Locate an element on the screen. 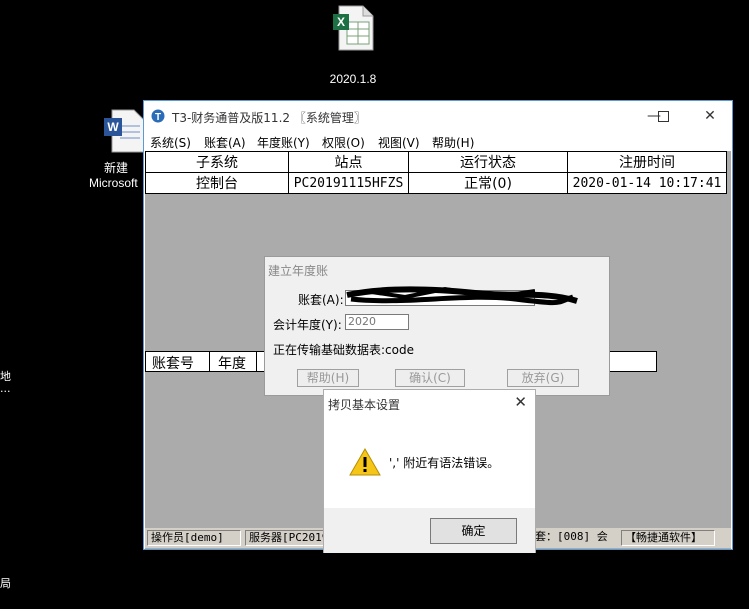 The image size is (749, 609). menu-help: 帮助(H) is located at coordinates (453, 142).